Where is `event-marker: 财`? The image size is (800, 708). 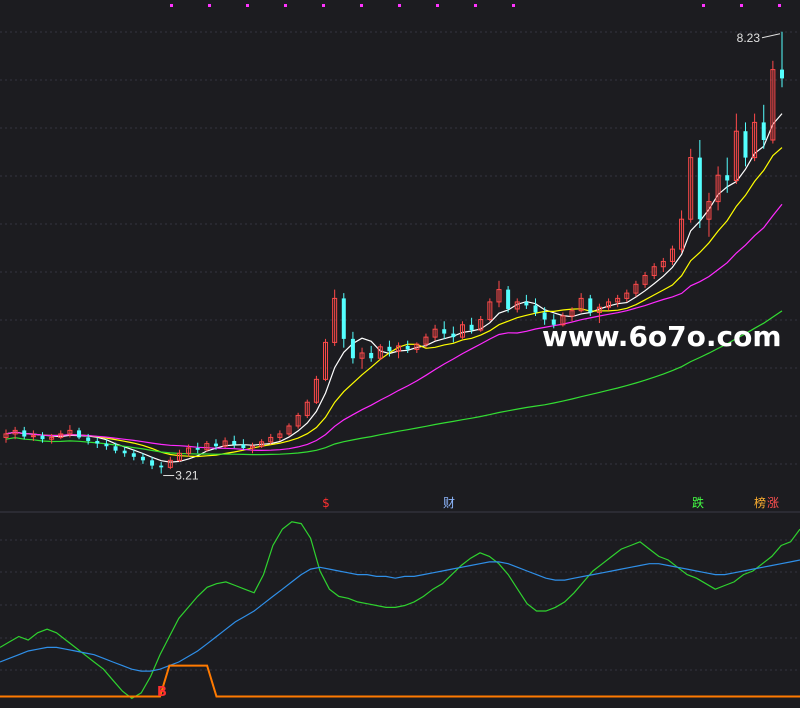
event-marker: 财 is located at coordinates (449, 503).